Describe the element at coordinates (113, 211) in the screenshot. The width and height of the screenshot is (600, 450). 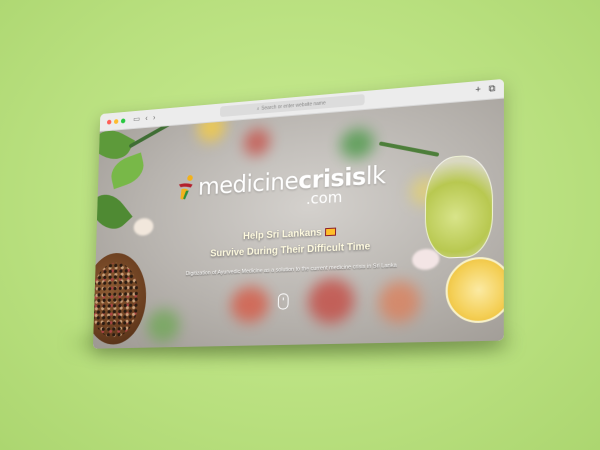
I see `basil-leaf` at that location.